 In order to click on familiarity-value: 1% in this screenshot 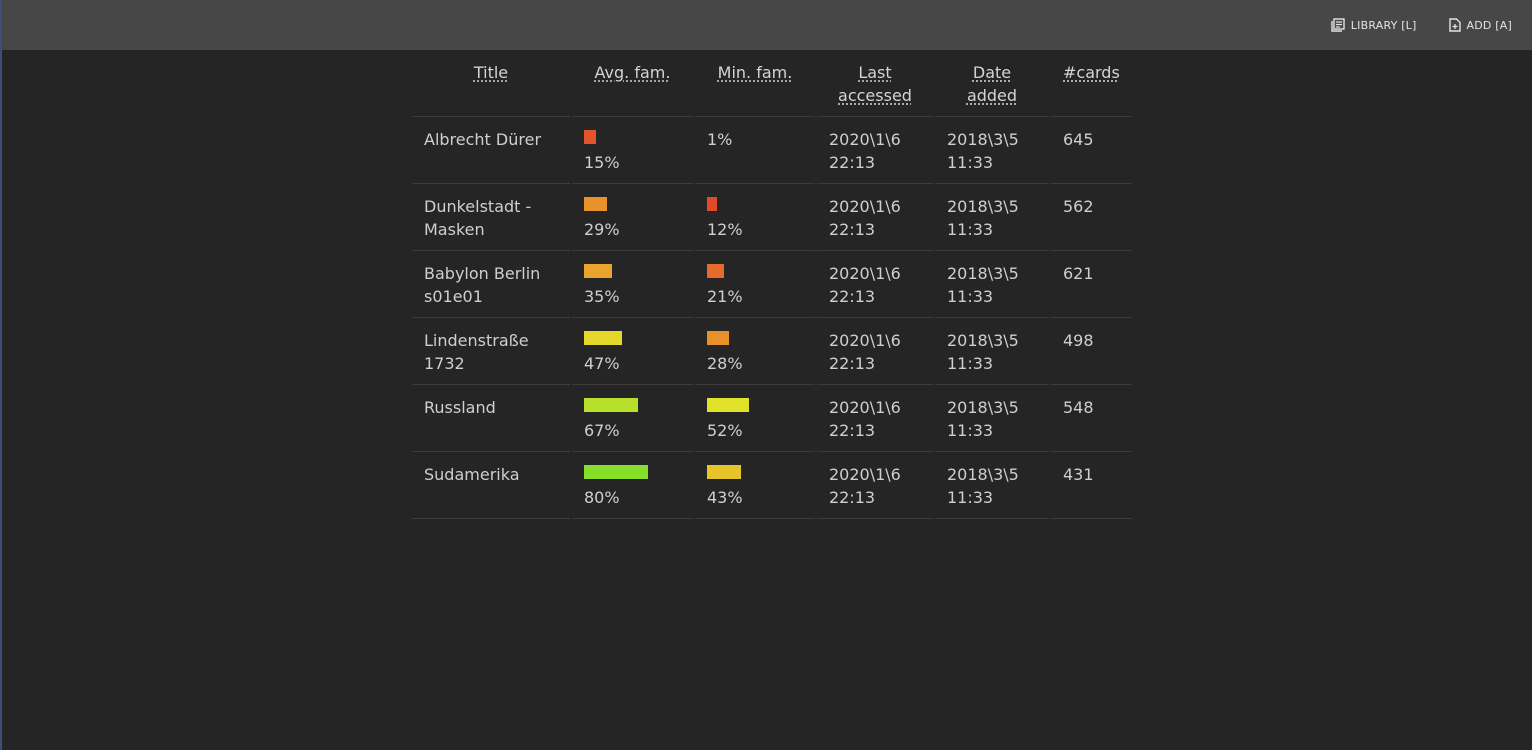, I will do `click(720, 139)`.